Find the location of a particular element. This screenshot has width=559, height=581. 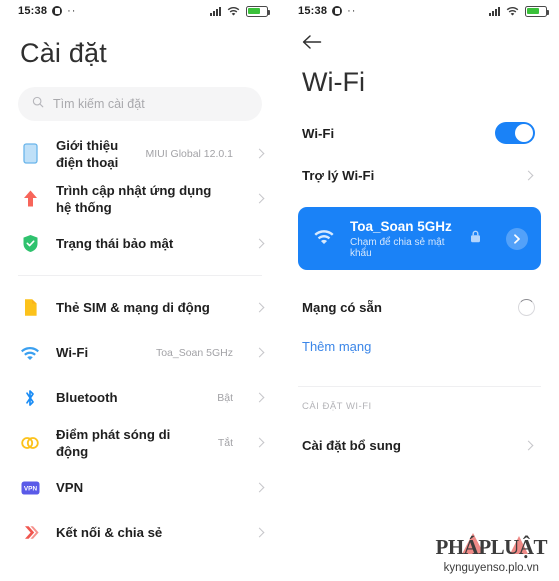

network-subtitle: Chạm để chia sẻ mật khẩu is located at coordinates (397, 248).